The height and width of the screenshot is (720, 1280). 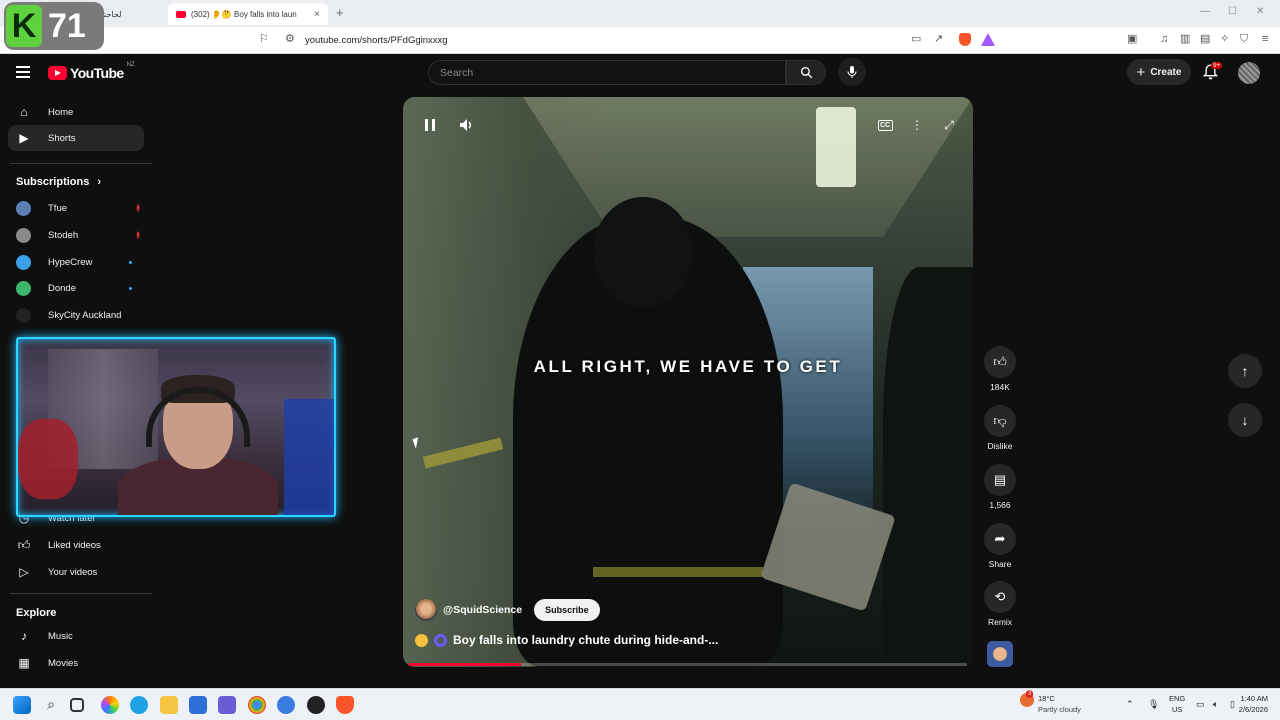 What do you see at coordinates (567, 610) in the screenshot?
I see `subscribe-button: Subscribe` at bounding box center [567, 610].